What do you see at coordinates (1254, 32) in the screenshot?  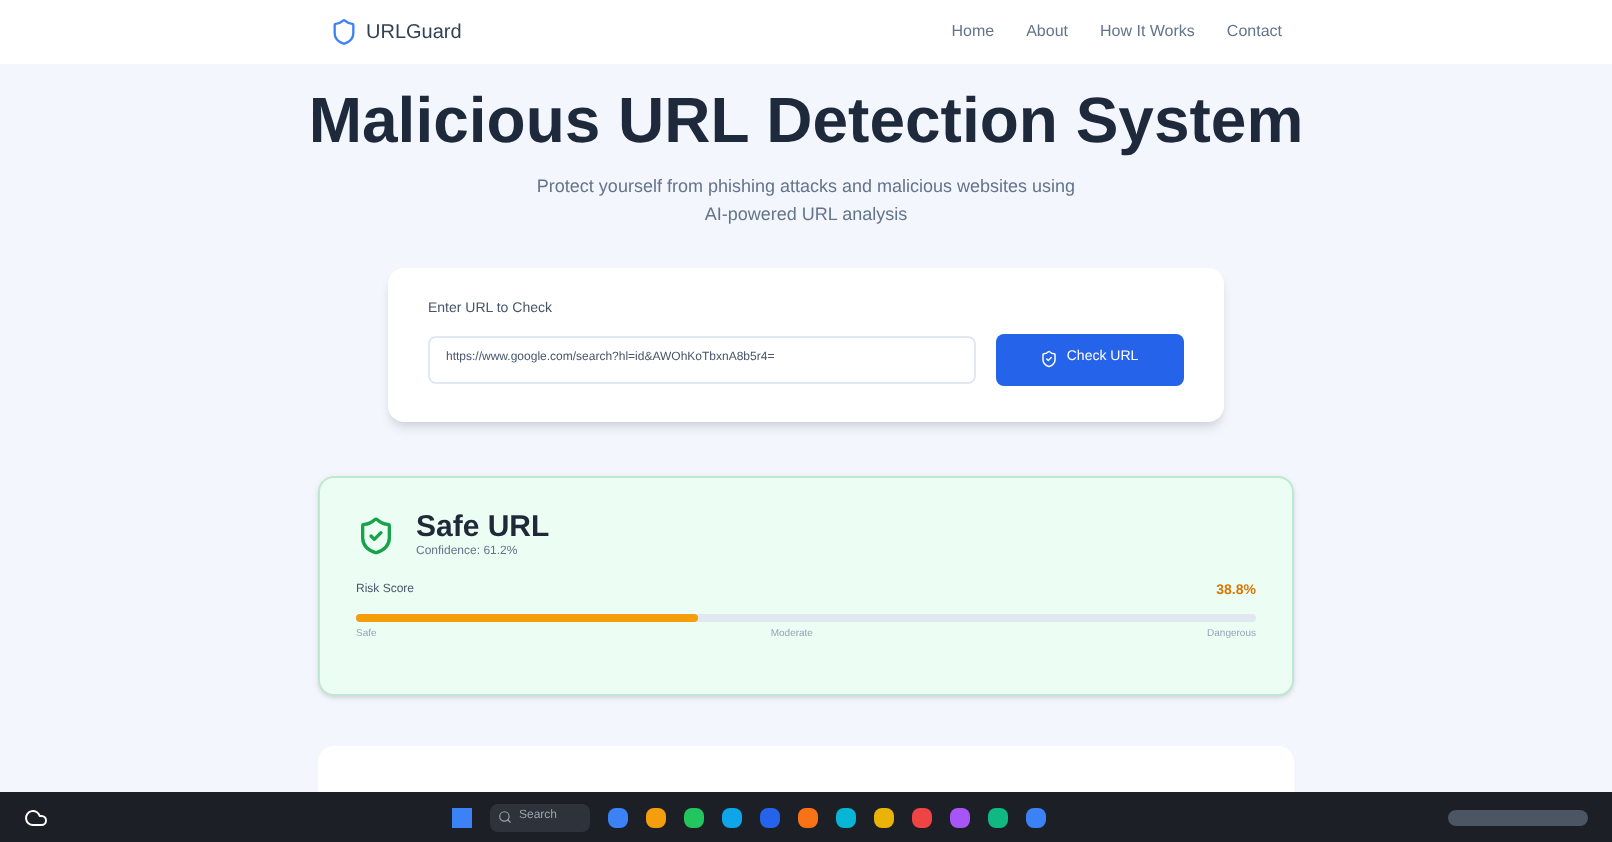 I see `nav-link: Contact` at bounding box center [1254, 32].